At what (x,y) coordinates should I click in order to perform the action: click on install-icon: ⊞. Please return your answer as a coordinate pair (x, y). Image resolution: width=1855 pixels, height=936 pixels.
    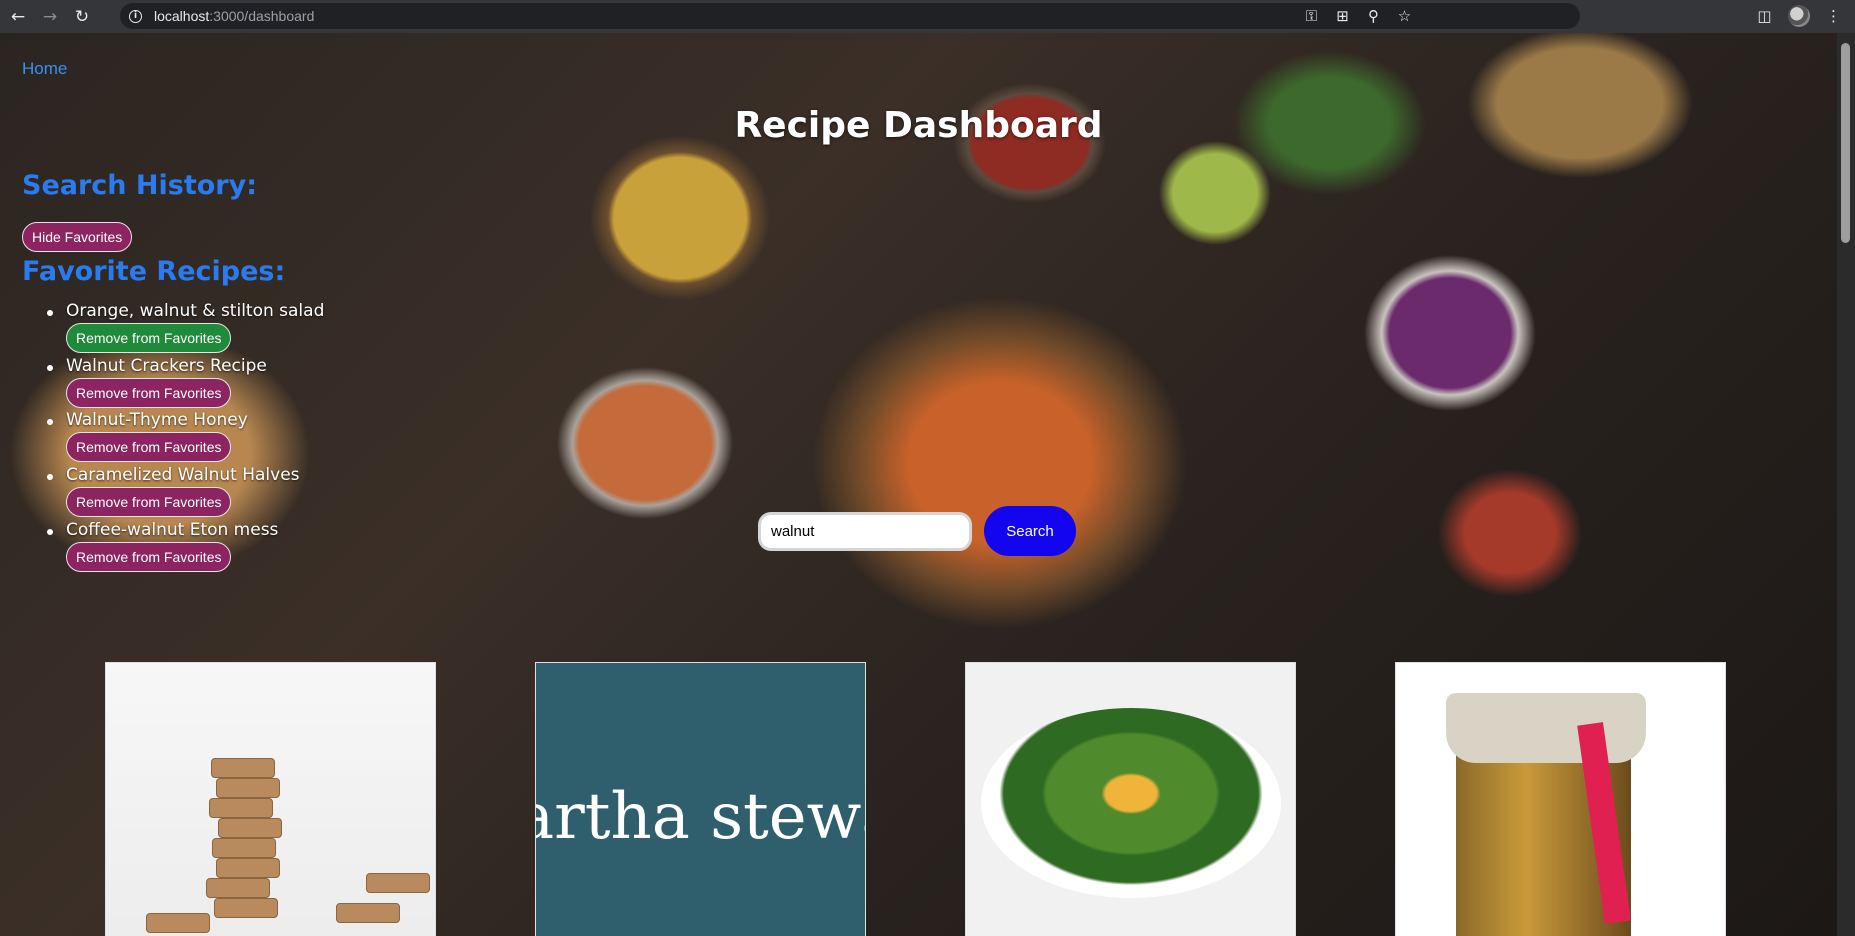
    Looking at the image, I should click on (1342, 16).